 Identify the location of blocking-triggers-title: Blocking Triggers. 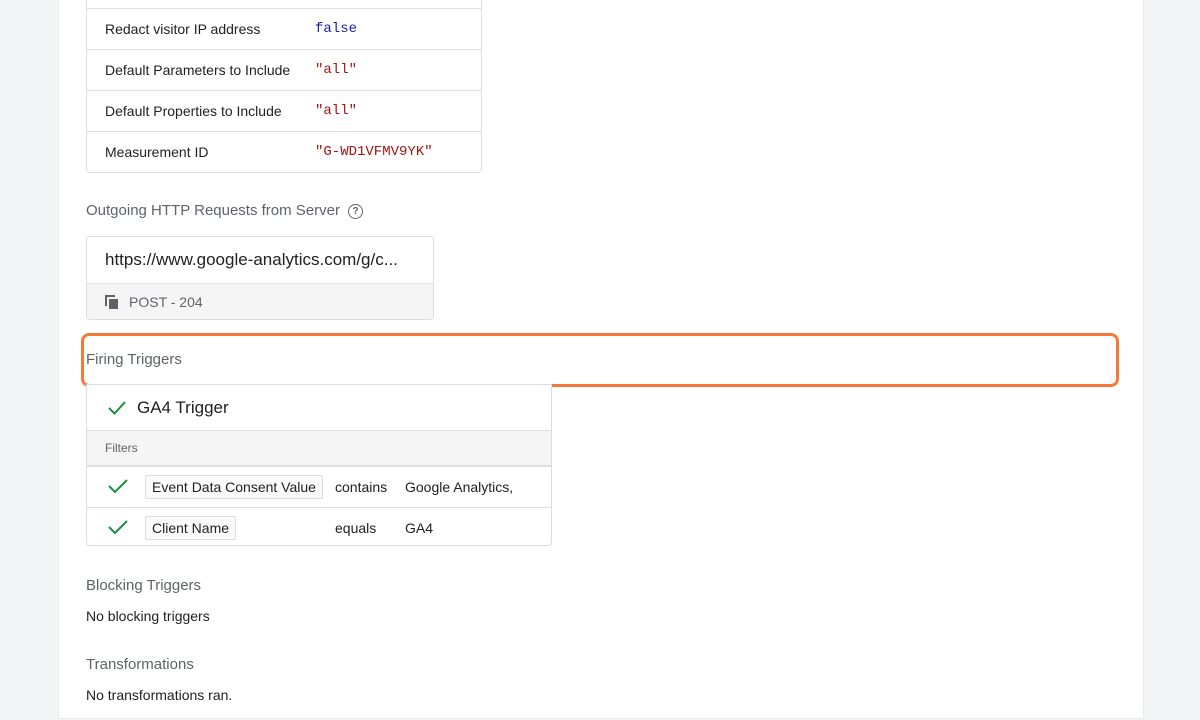
(144, 585).